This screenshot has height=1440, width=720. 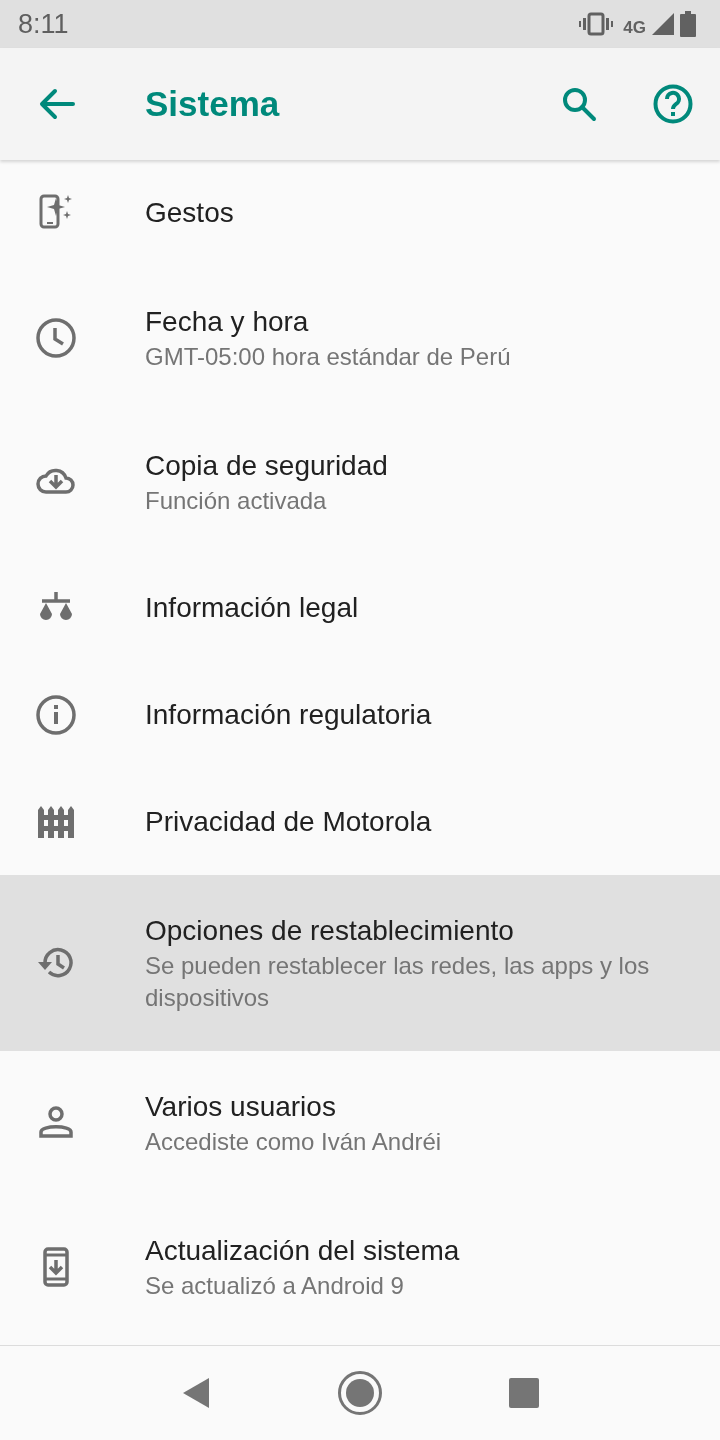 I want to click on item-title: Actualización del sistema, so click(x=303, y=1251).